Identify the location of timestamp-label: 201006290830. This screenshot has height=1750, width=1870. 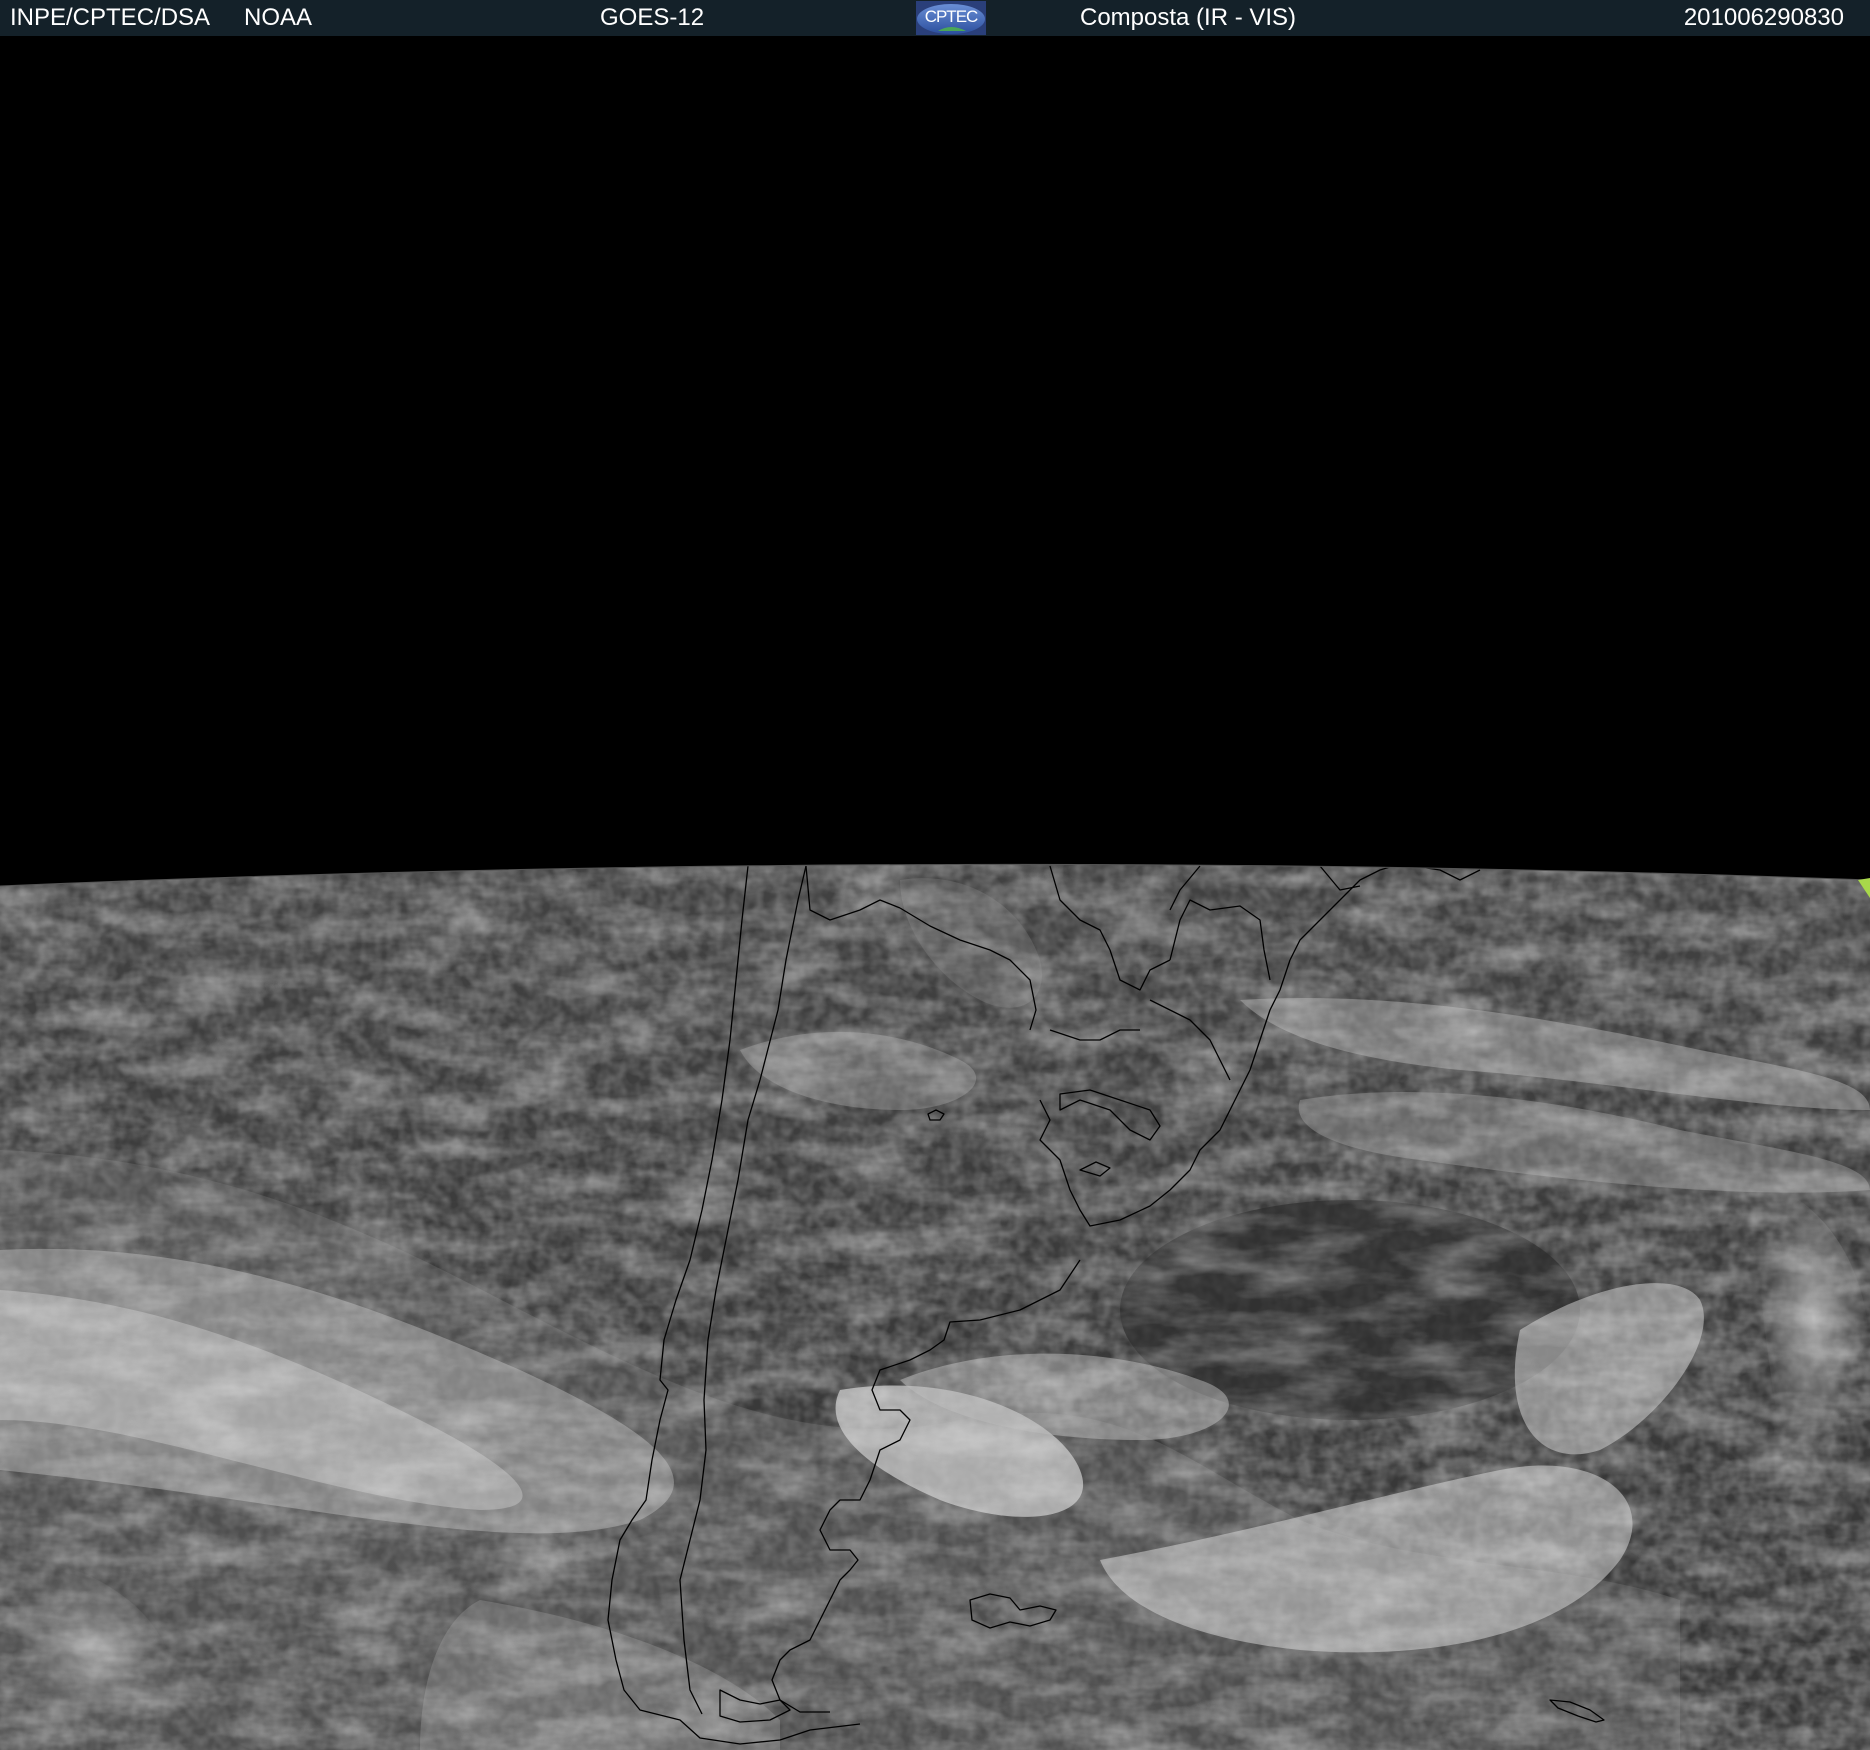
(1763, 17).